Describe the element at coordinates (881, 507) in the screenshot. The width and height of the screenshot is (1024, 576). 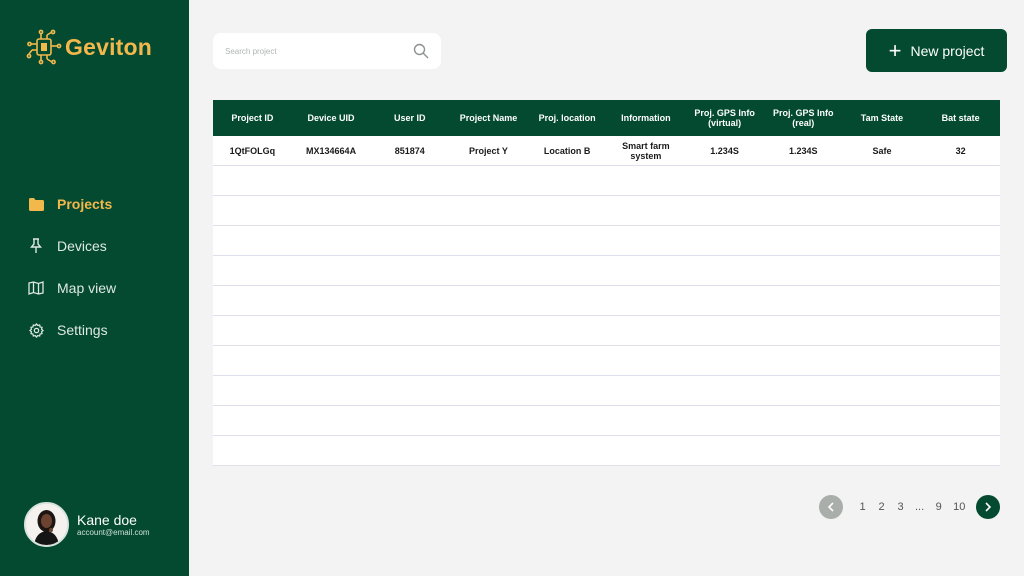
I see `page-number: 2` at that location.